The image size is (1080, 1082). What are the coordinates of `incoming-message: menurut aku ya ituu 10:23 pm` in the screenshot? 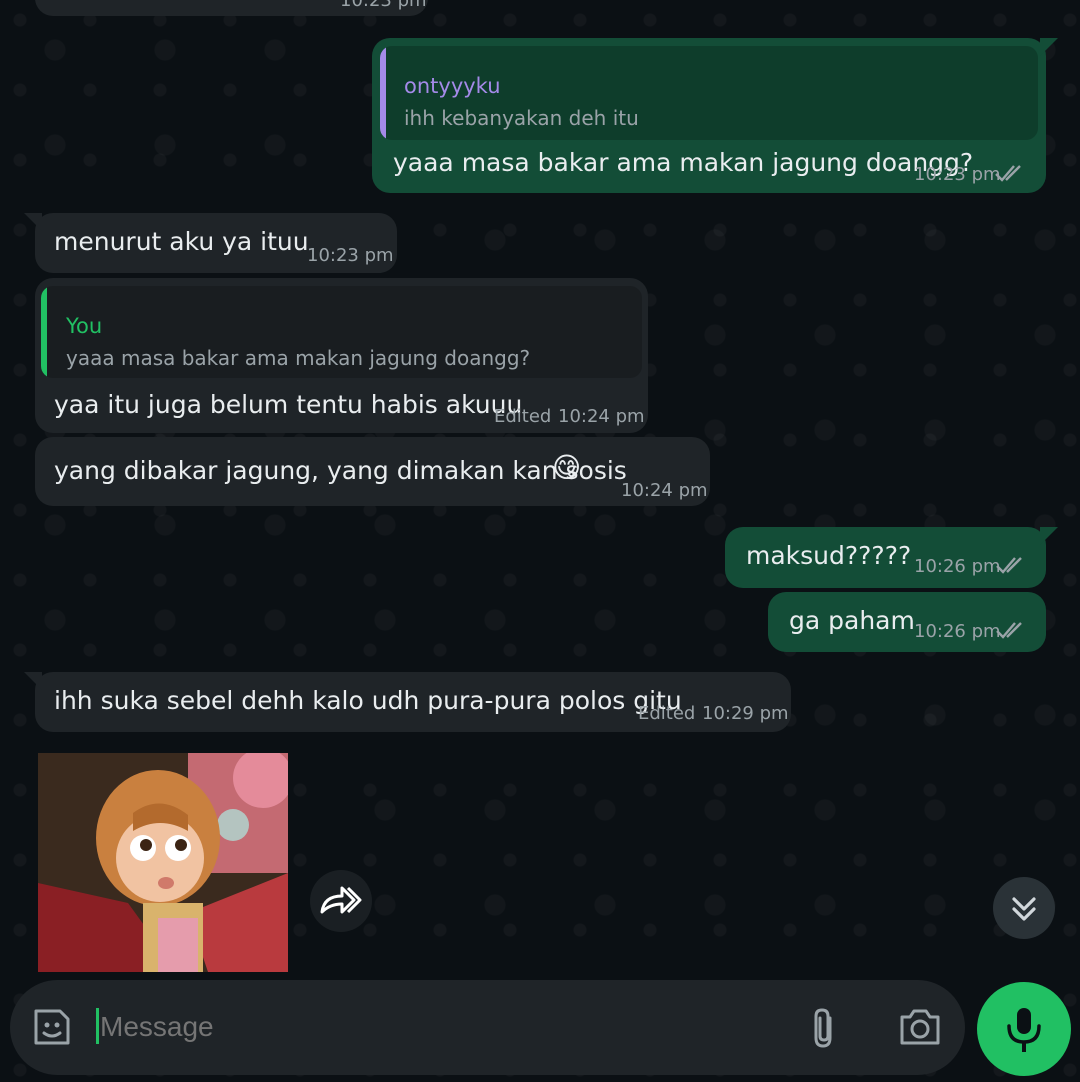 It's located at (216, 243).